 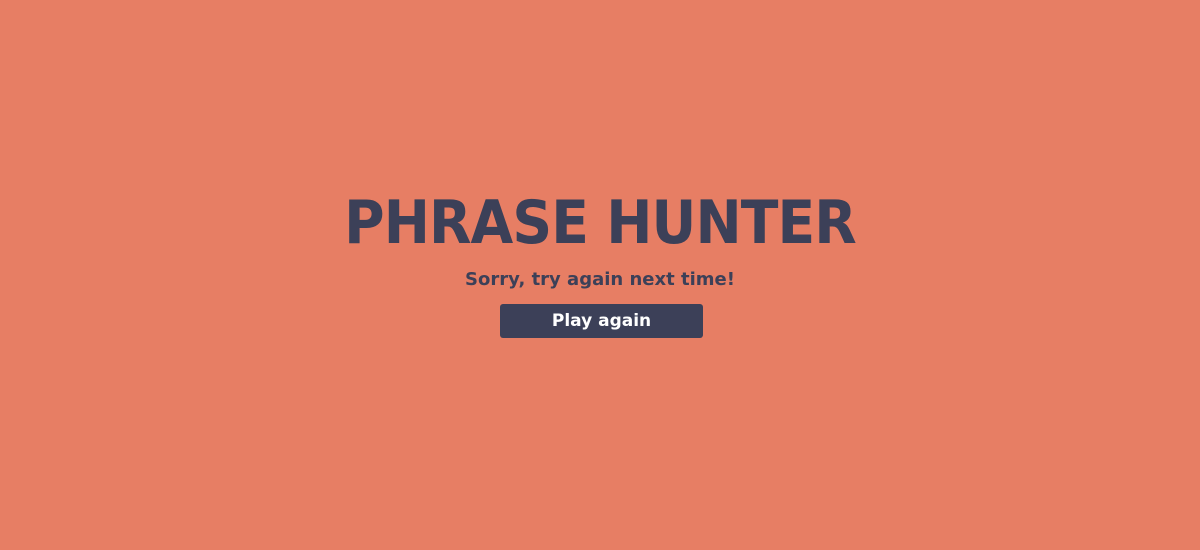 I want to click on game-over-message: Sorry, try again next time!, so click(x=600, y=279).